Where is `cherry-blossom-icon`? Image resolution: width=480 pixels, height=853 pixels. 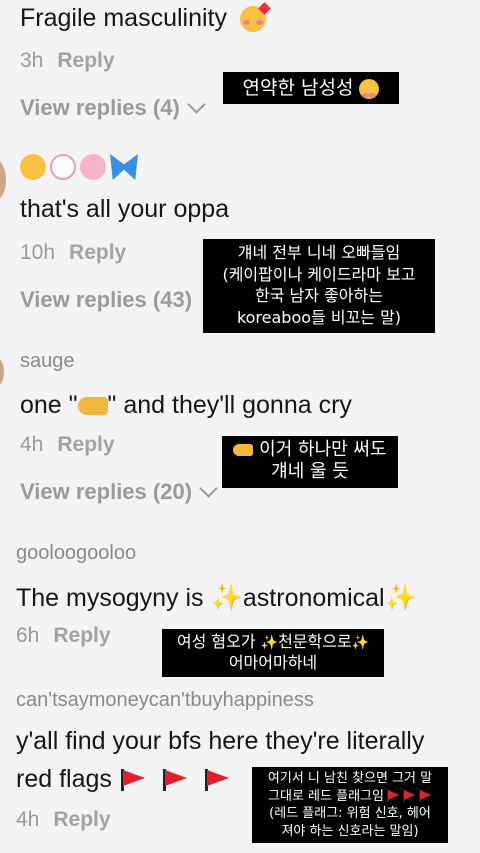
cherry-blossom-icon is located at coordinates (93, 167).